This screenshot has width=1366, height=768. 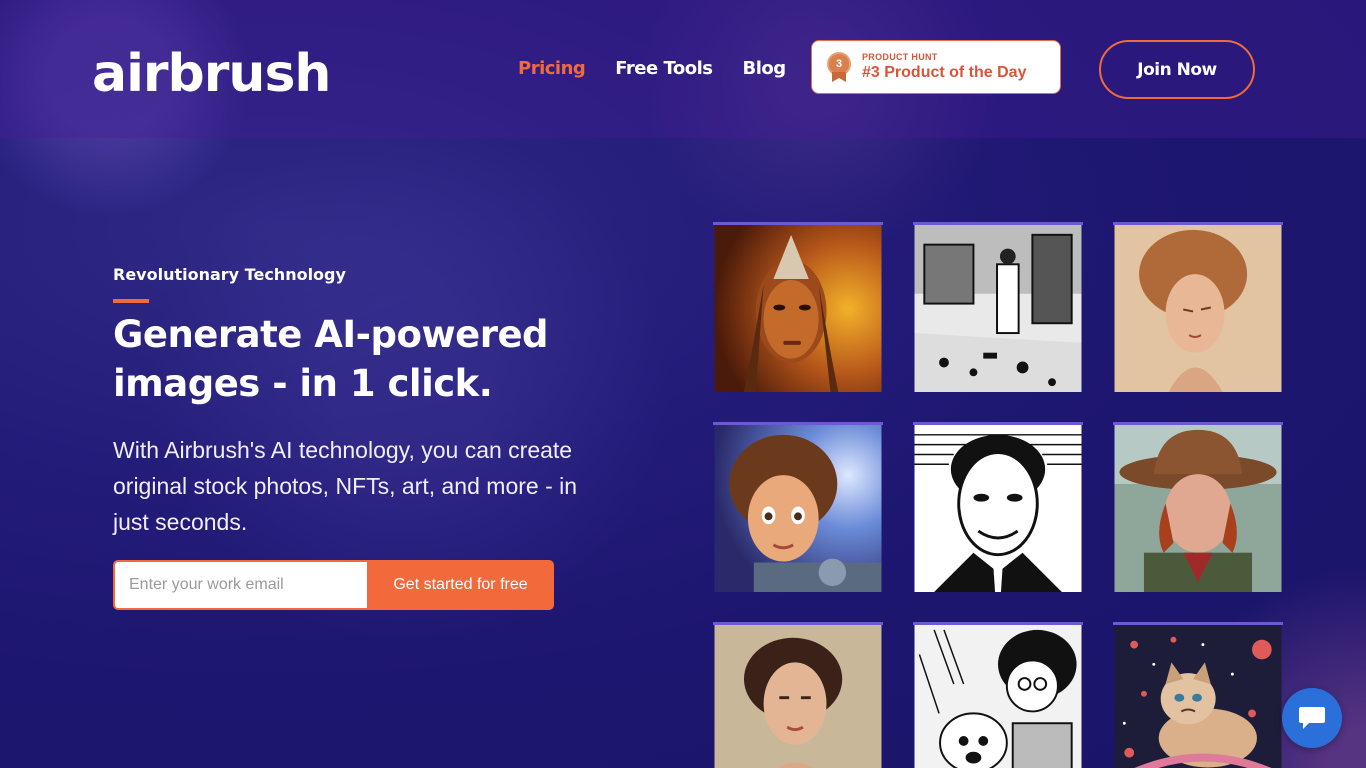 I want to click on gallery-tile-manga-room, so click(x=998, y=307).